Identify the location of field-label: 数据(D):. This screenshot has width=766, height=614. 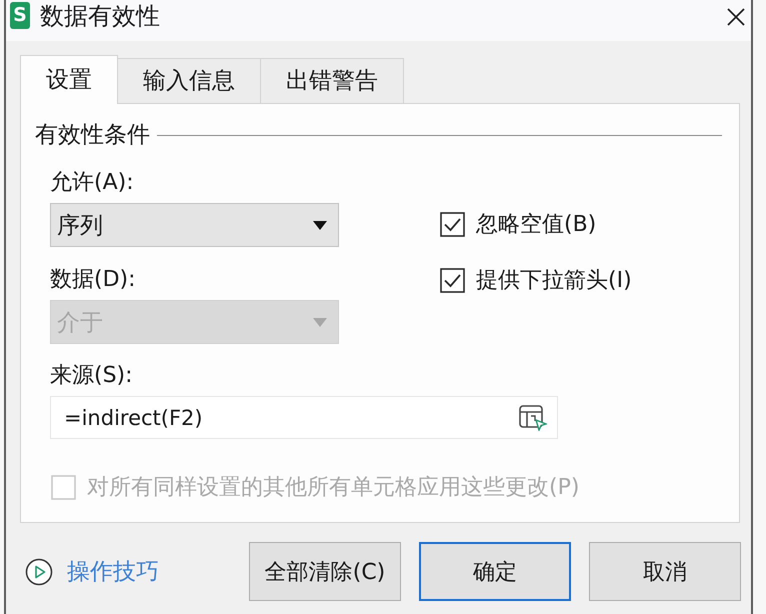
(93, 280).